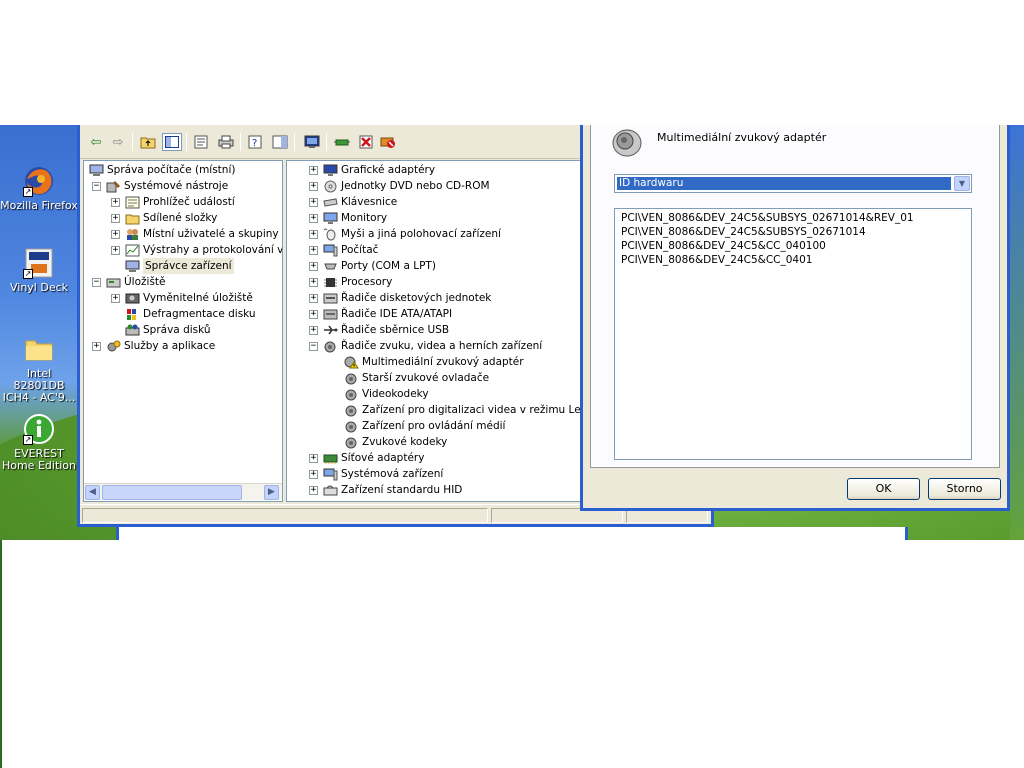 Image resolution: width=1024 pixels, height=768 pixels. Describe the element at coordinates (793, 246) in the screenshot. I see `list-item: PCI\VEN_8086&DEV_24C5&CC_040100` at that location.